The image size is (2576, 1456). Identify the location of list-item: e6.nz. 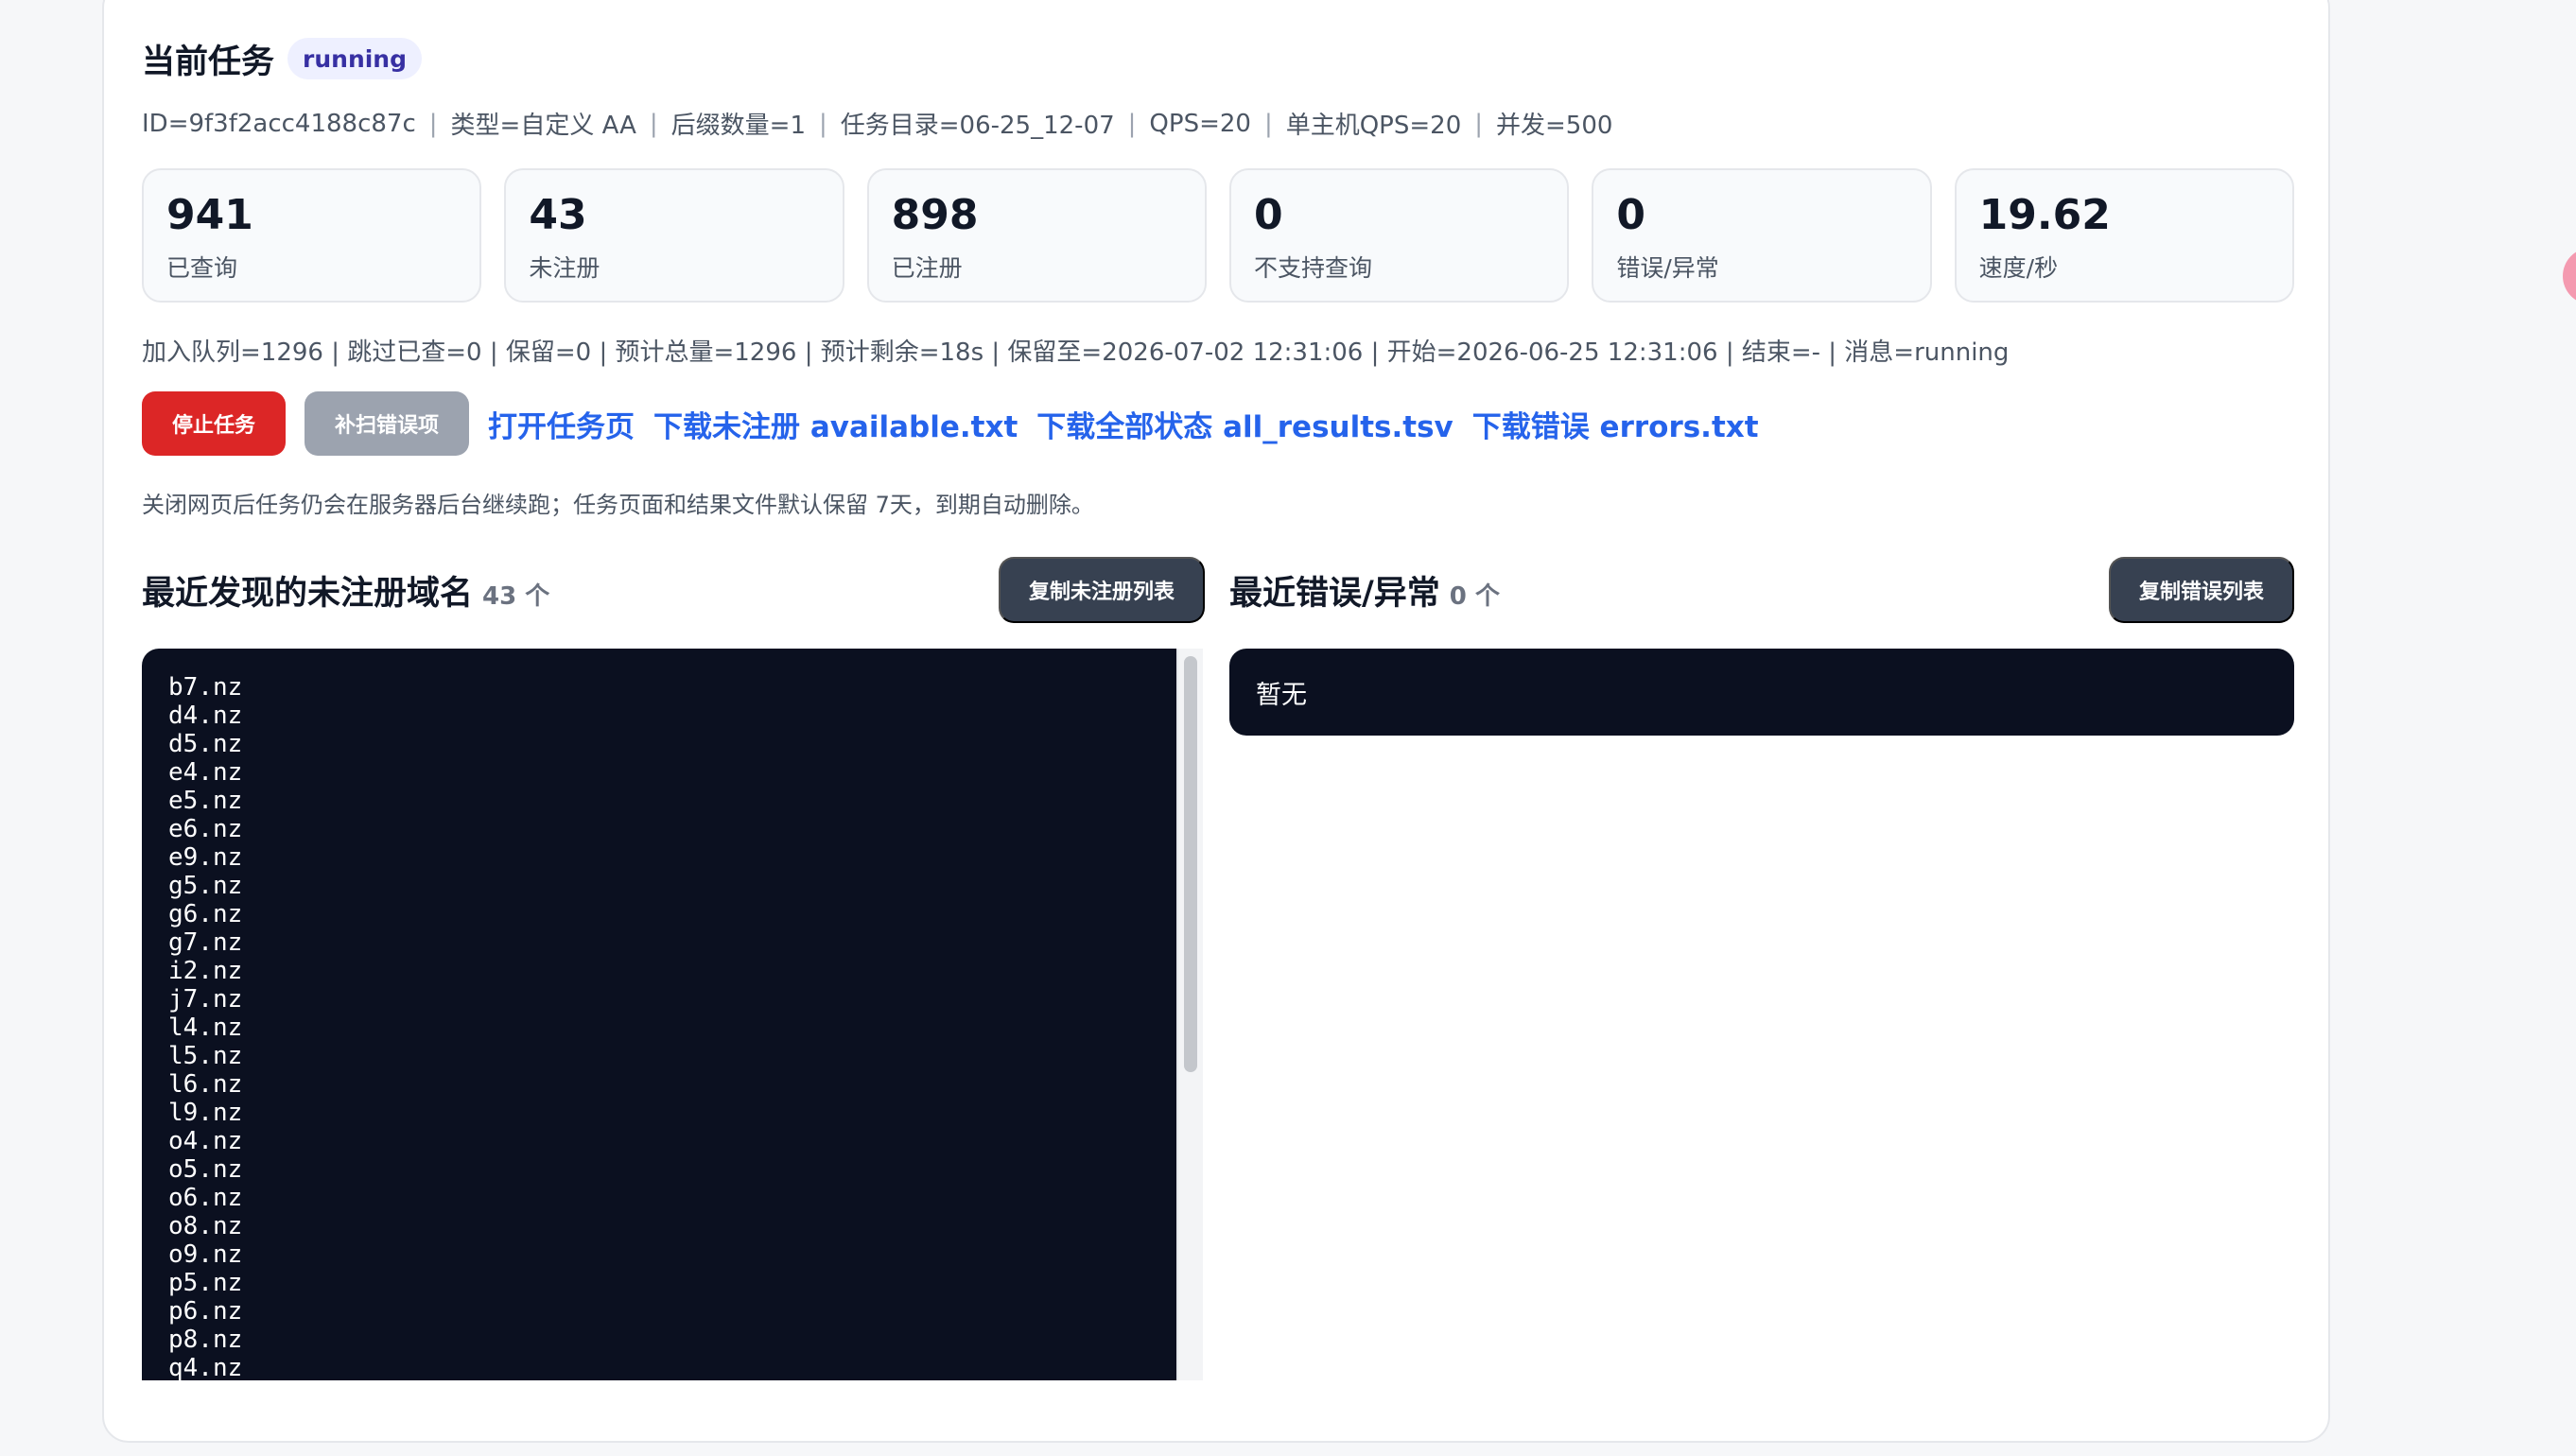
(205, 829).